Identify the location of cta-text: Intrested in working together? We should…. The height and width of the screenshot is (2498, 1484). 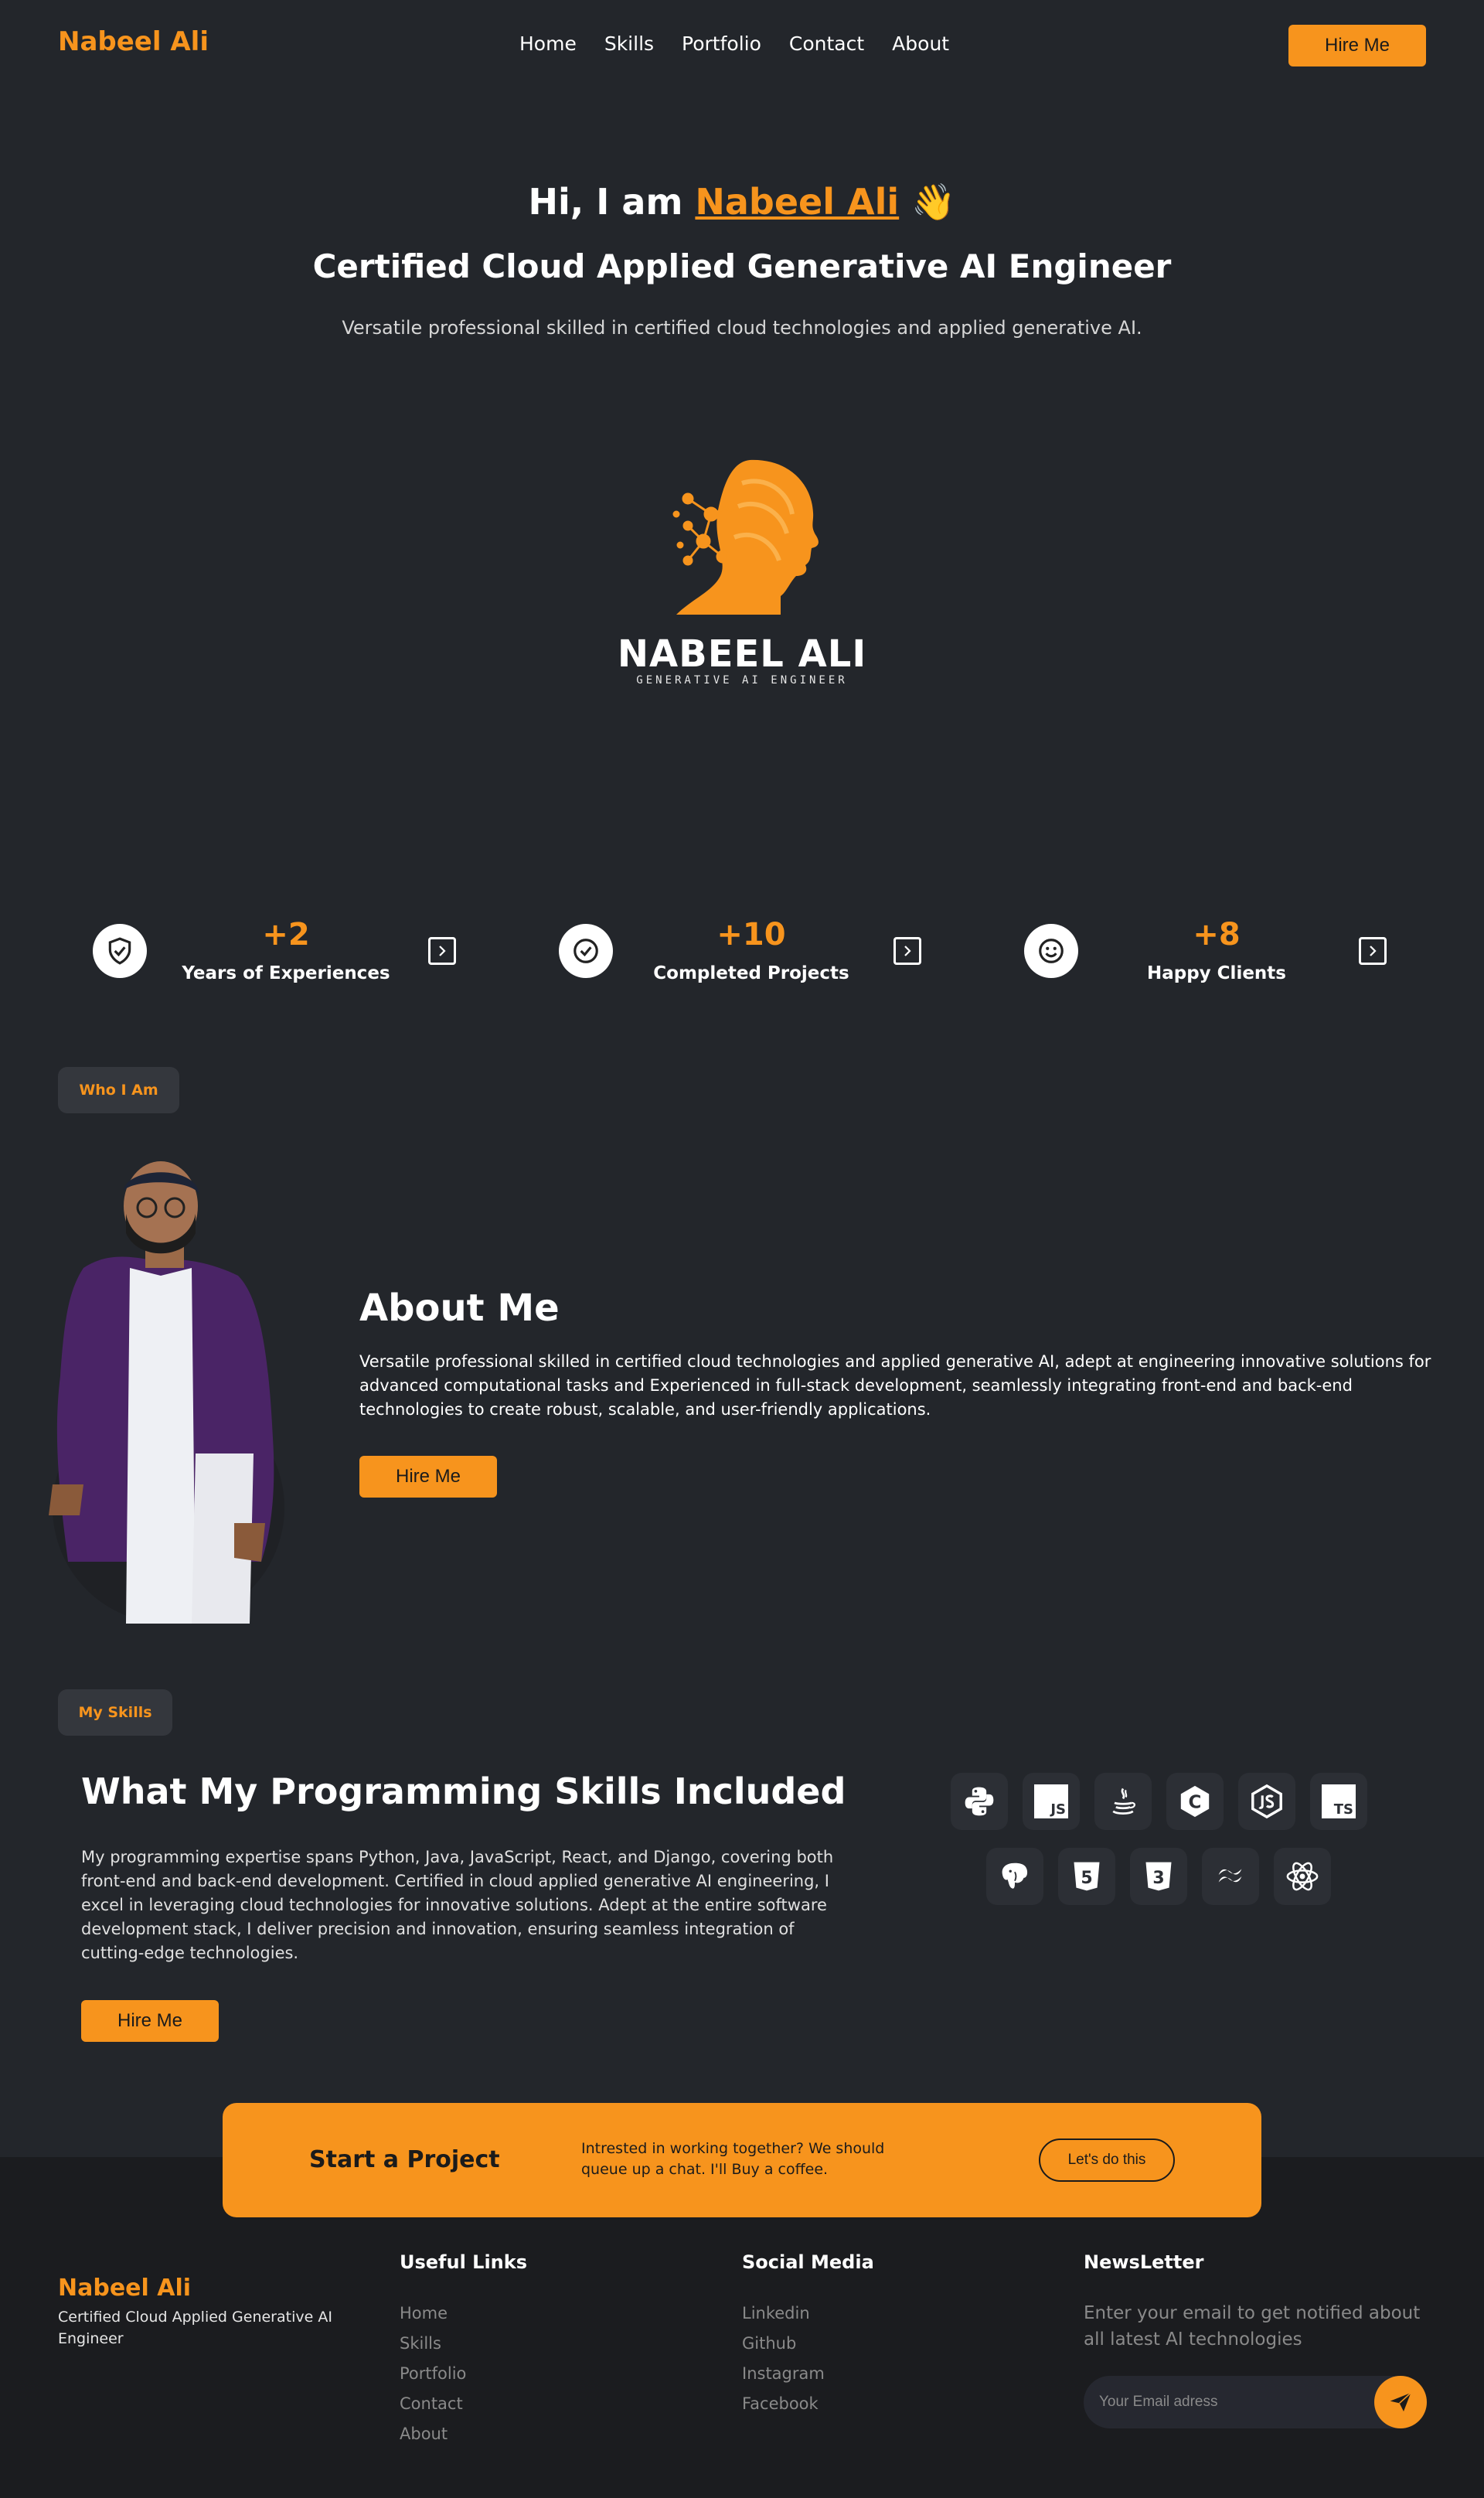
(733, 2159).